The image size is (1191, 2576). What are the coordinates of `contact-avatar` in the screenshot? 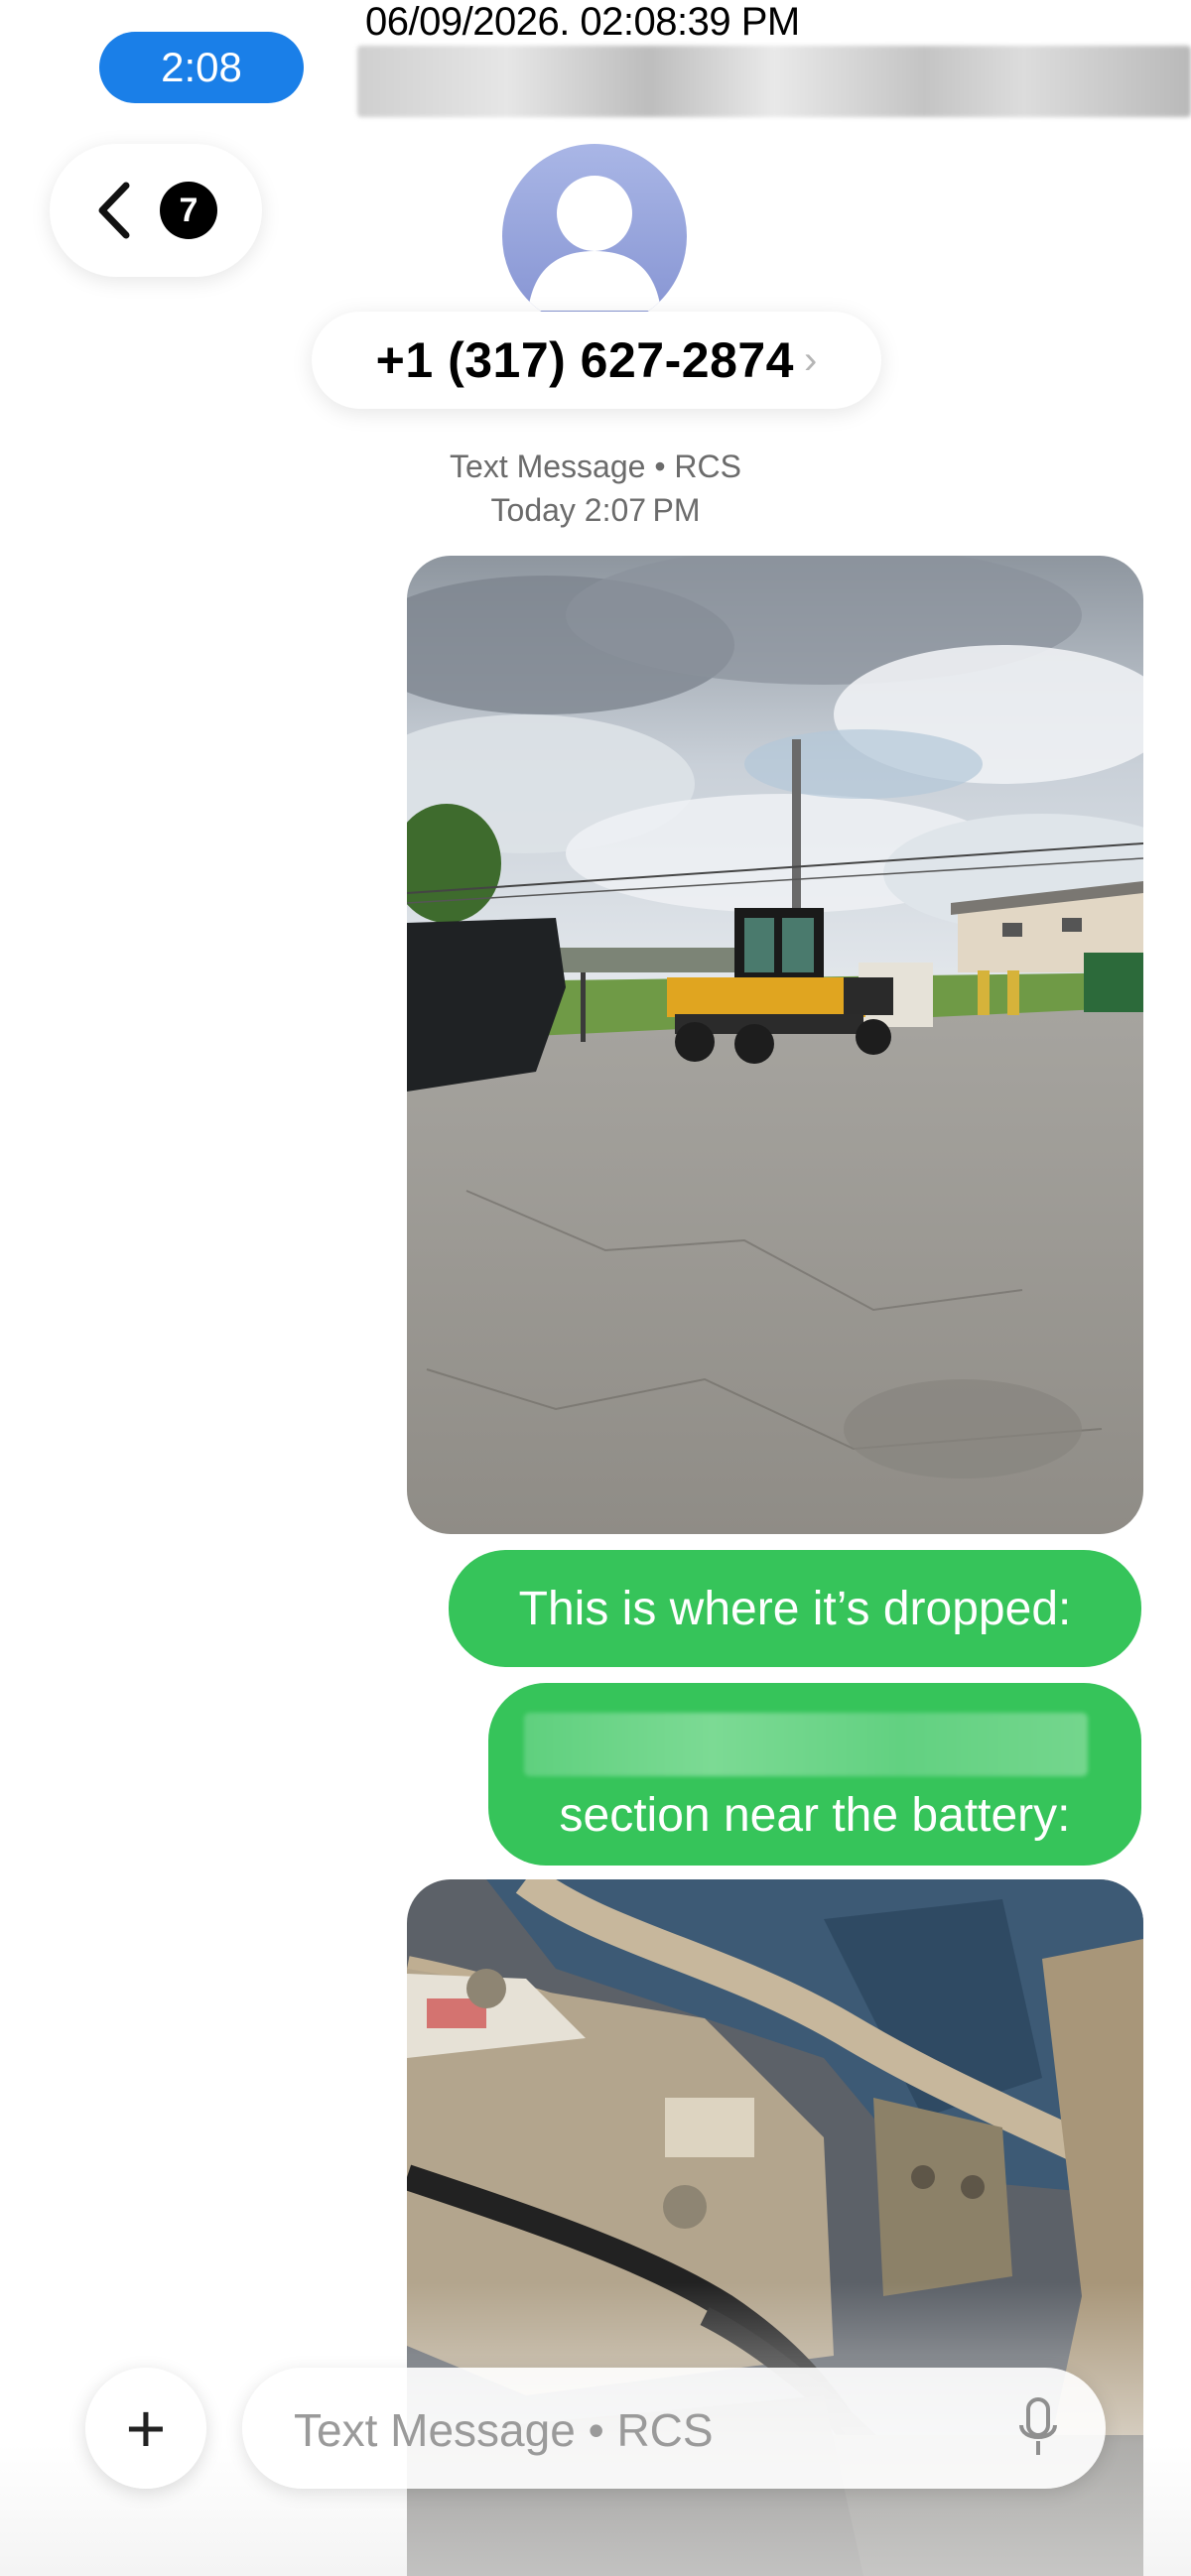 It's located at (595, 236).